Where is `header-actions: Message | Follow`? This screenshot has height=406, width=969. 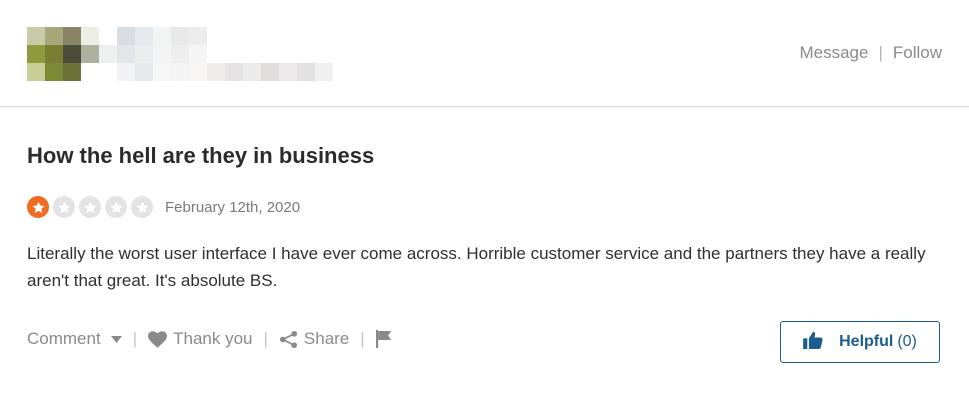 header-actions: Message | Follow is located at coordinates (870, 53).